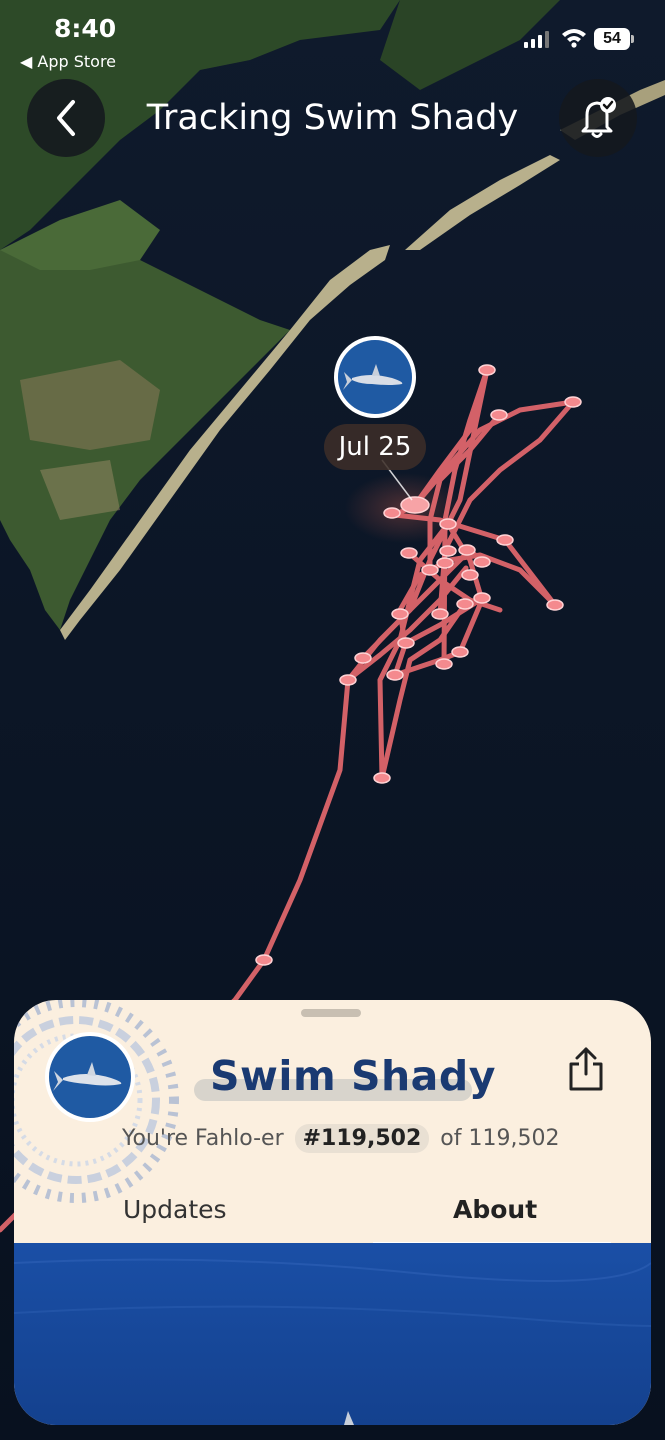  What do you see at coordinates (90, 1077) in the screenshot?
I see `shark-avatar` at bounding box center [90, 1077].